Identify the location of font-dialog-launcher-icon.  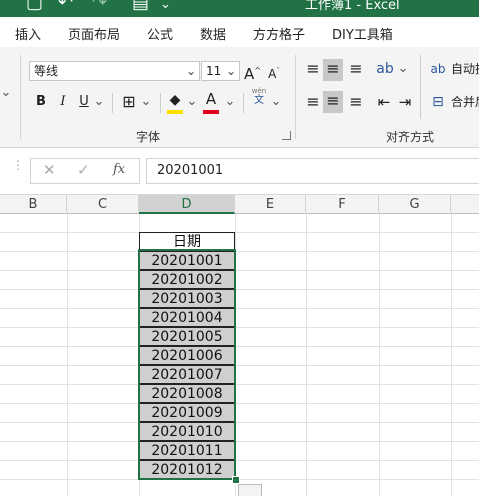
(286, 135).